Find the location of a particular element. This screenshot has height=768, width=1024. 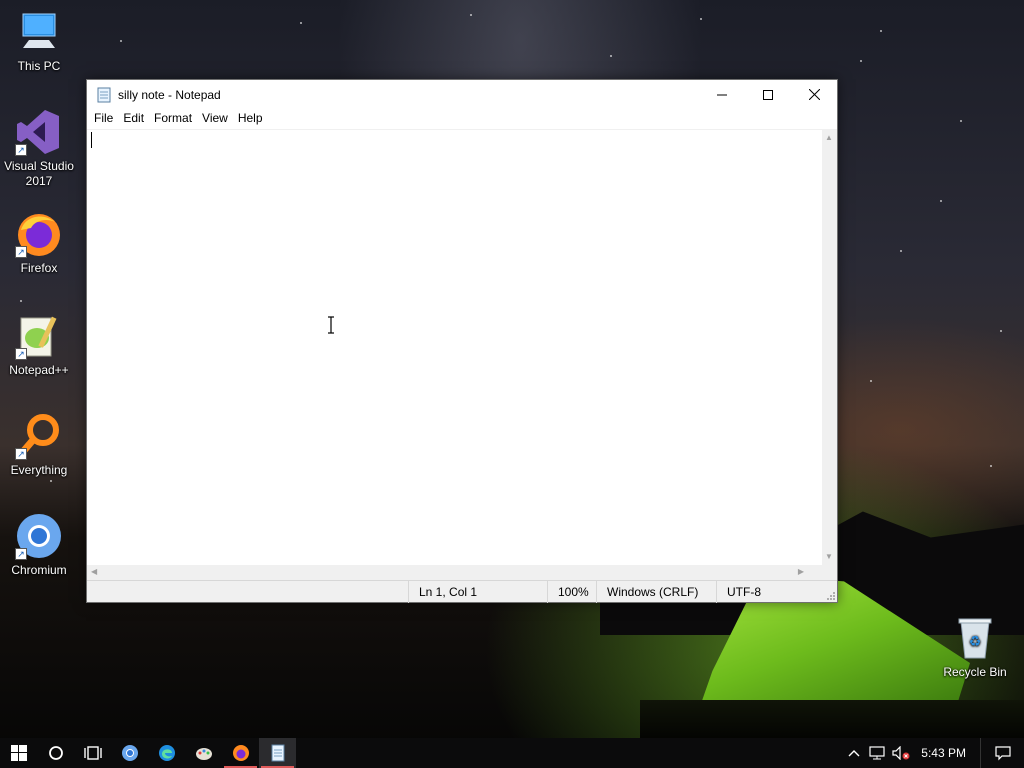

close-icon is located at coordinates (814, 94).